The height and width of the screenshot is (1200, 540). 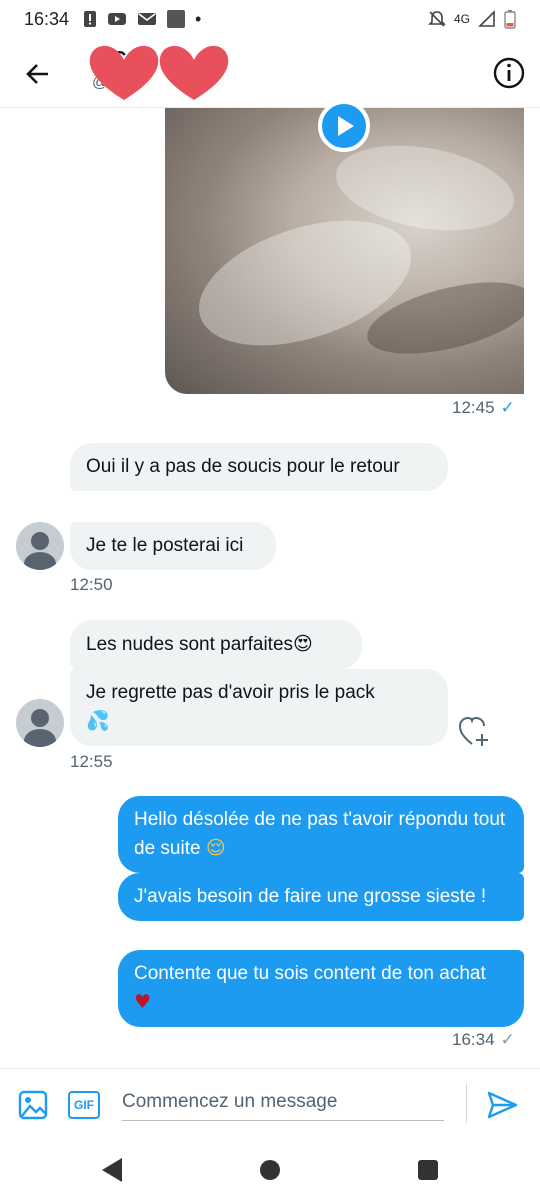 What do you see at coordinates (259, 707) in the screenshot?
I see `incoming-message: Je regrette pas d'avoir pris le pack 💦` at bounding box center [259, 707].